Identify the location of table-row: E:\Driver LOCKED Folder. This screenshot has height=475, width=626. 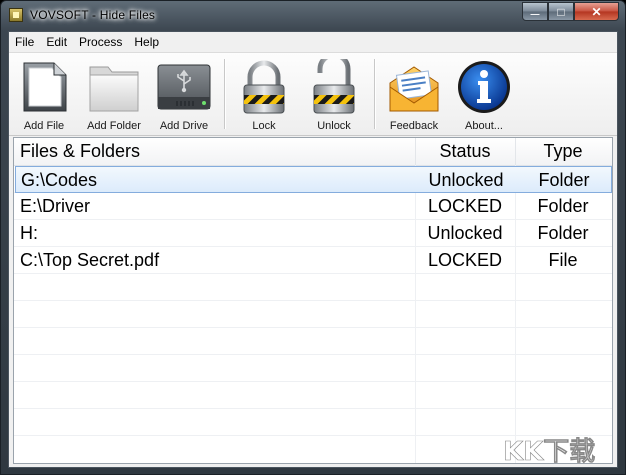
(313, 206).